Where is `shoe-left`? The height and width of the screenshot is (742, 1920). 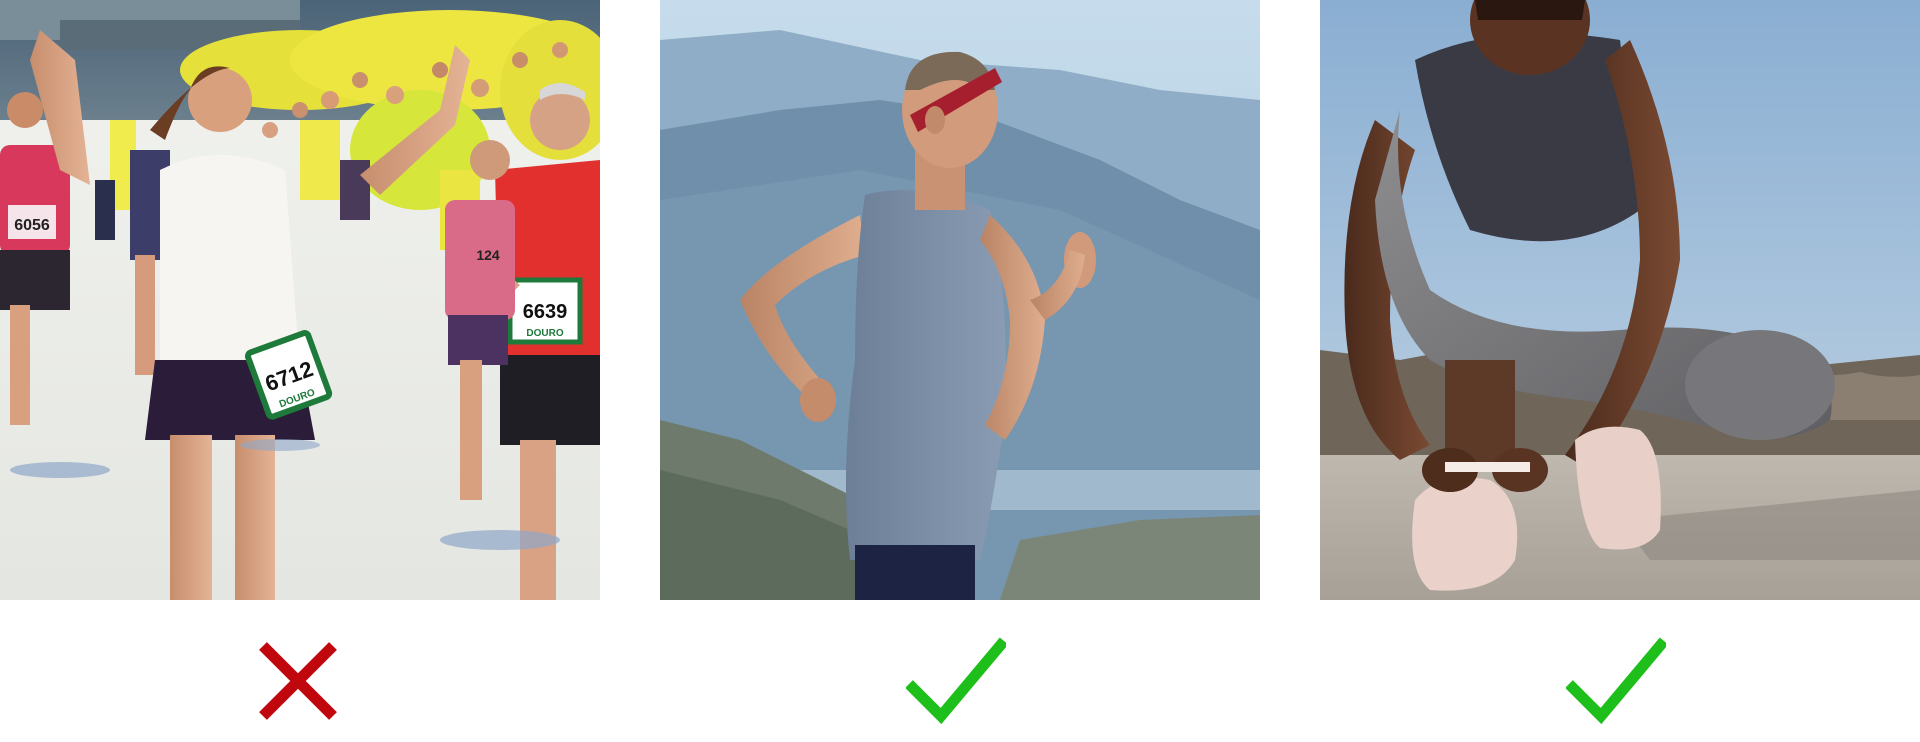
shoe-left is located at coordinates (1465, 534).